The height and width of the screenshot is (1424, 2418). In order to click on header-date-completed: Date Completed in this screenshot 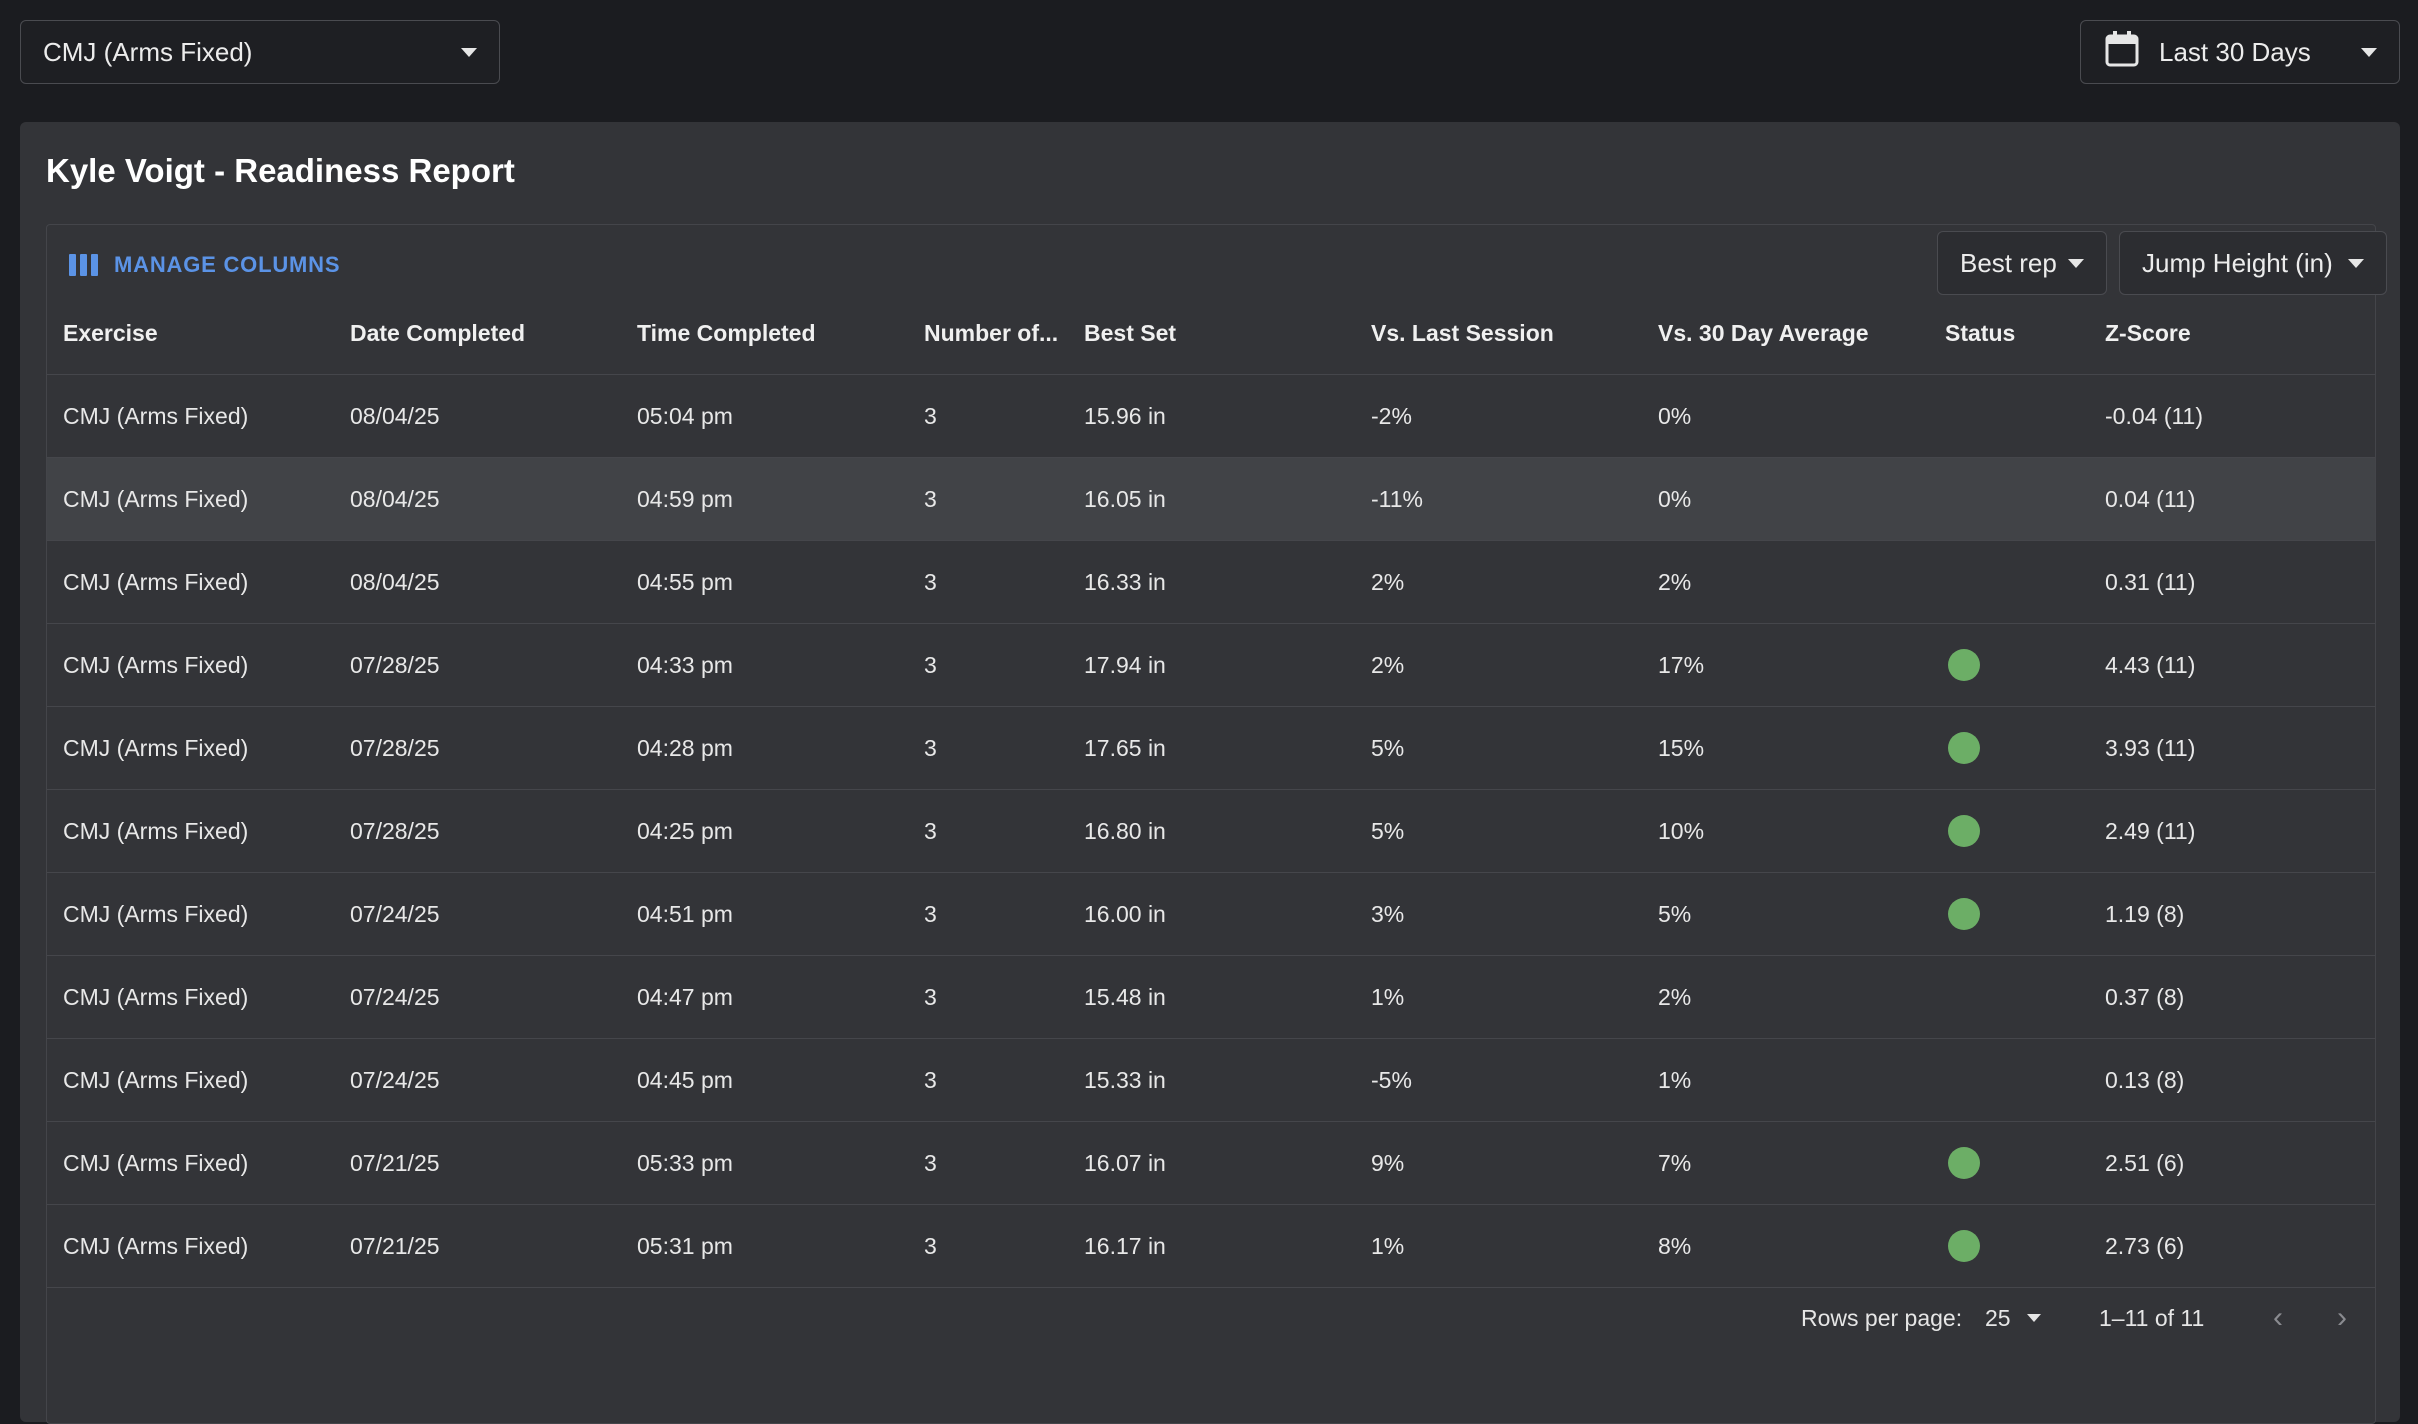, I will do `click(437, 333)`.